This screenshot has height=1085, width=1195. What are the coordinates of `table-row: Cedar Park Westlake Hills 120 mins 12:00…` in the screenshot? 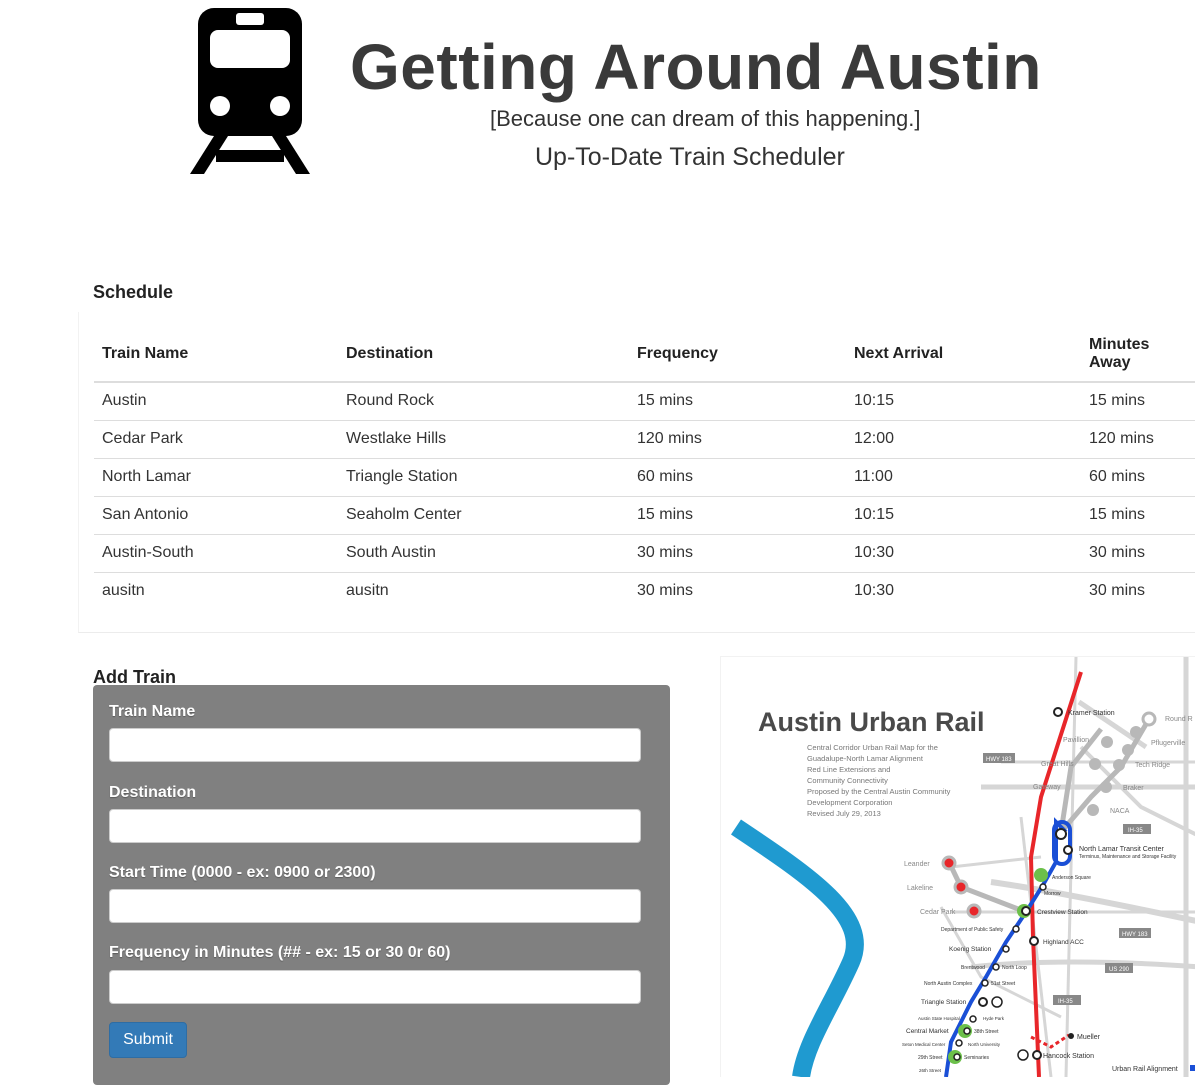 It's located at (644, 439).